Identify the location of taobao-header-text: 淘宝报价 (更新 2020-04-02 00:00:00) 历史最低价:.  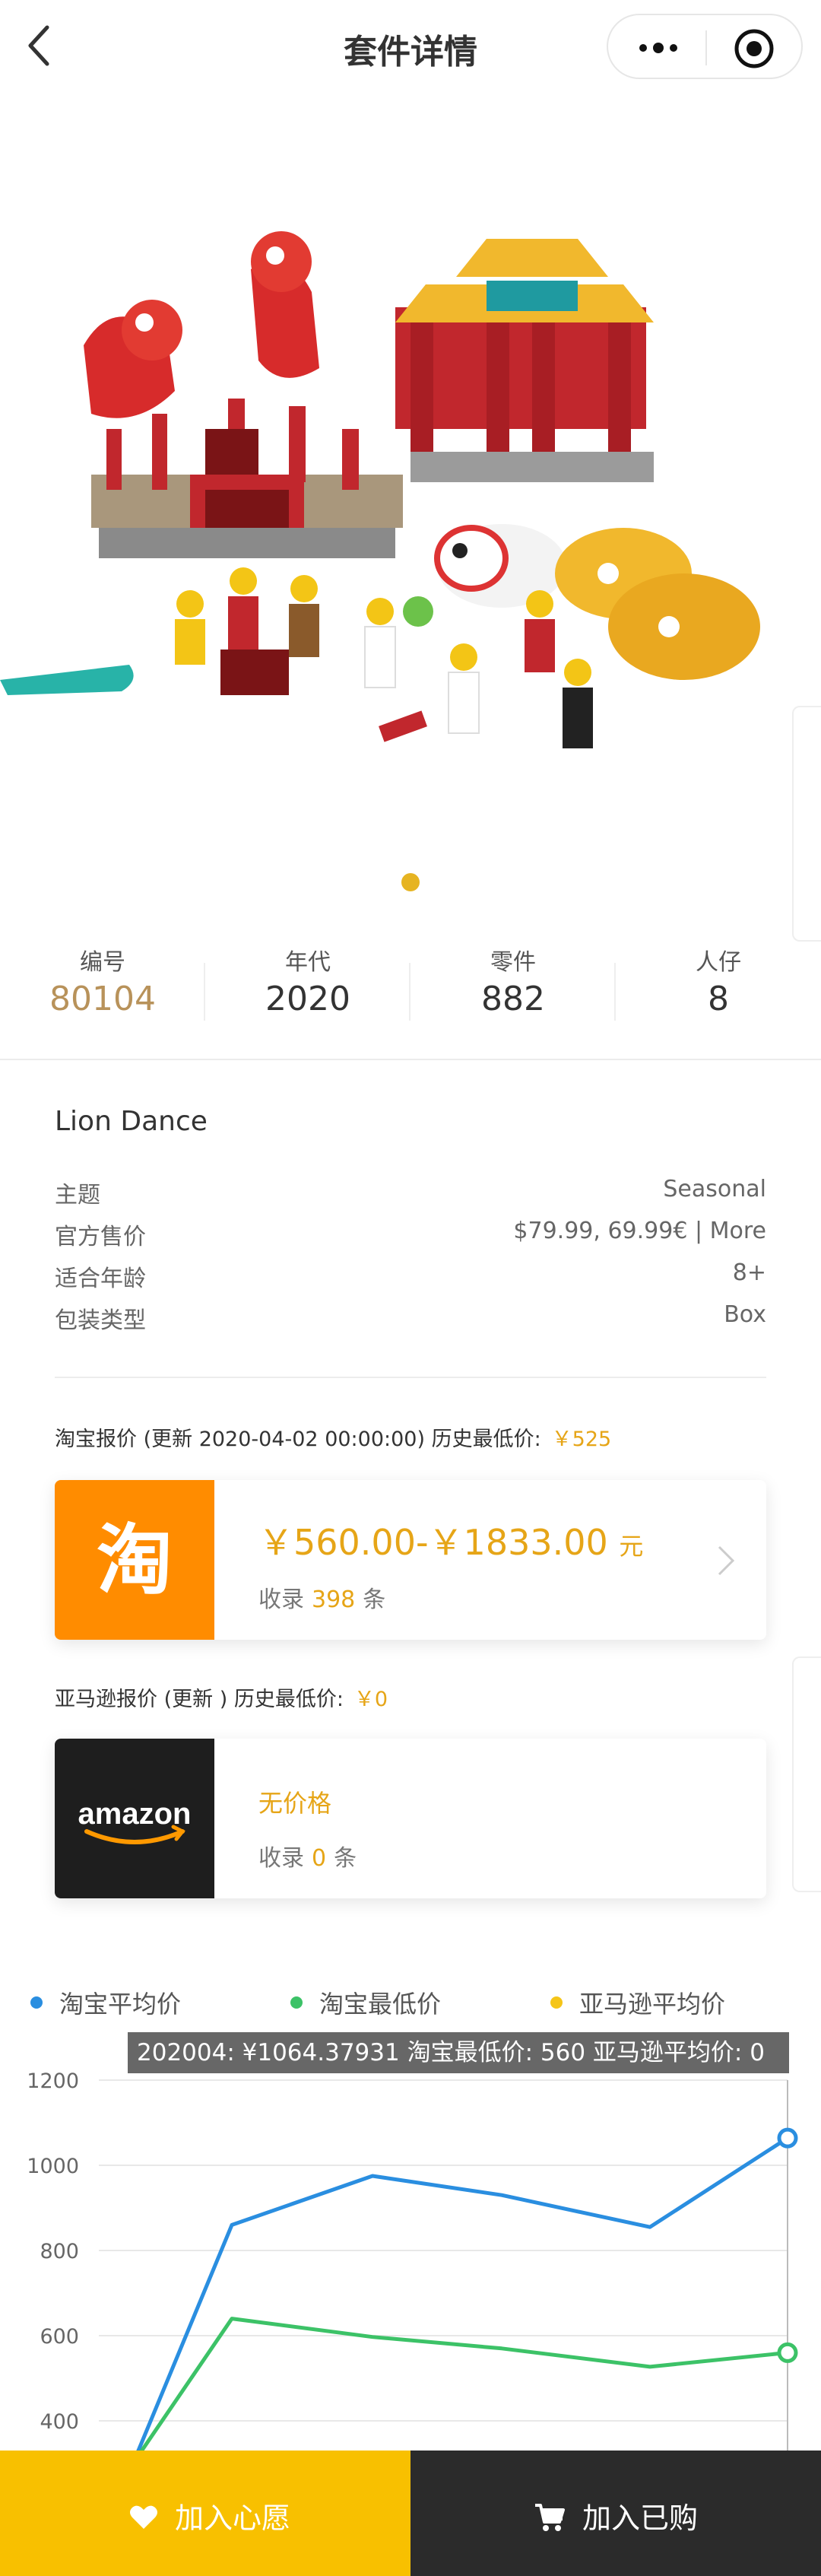
(298, 1439).